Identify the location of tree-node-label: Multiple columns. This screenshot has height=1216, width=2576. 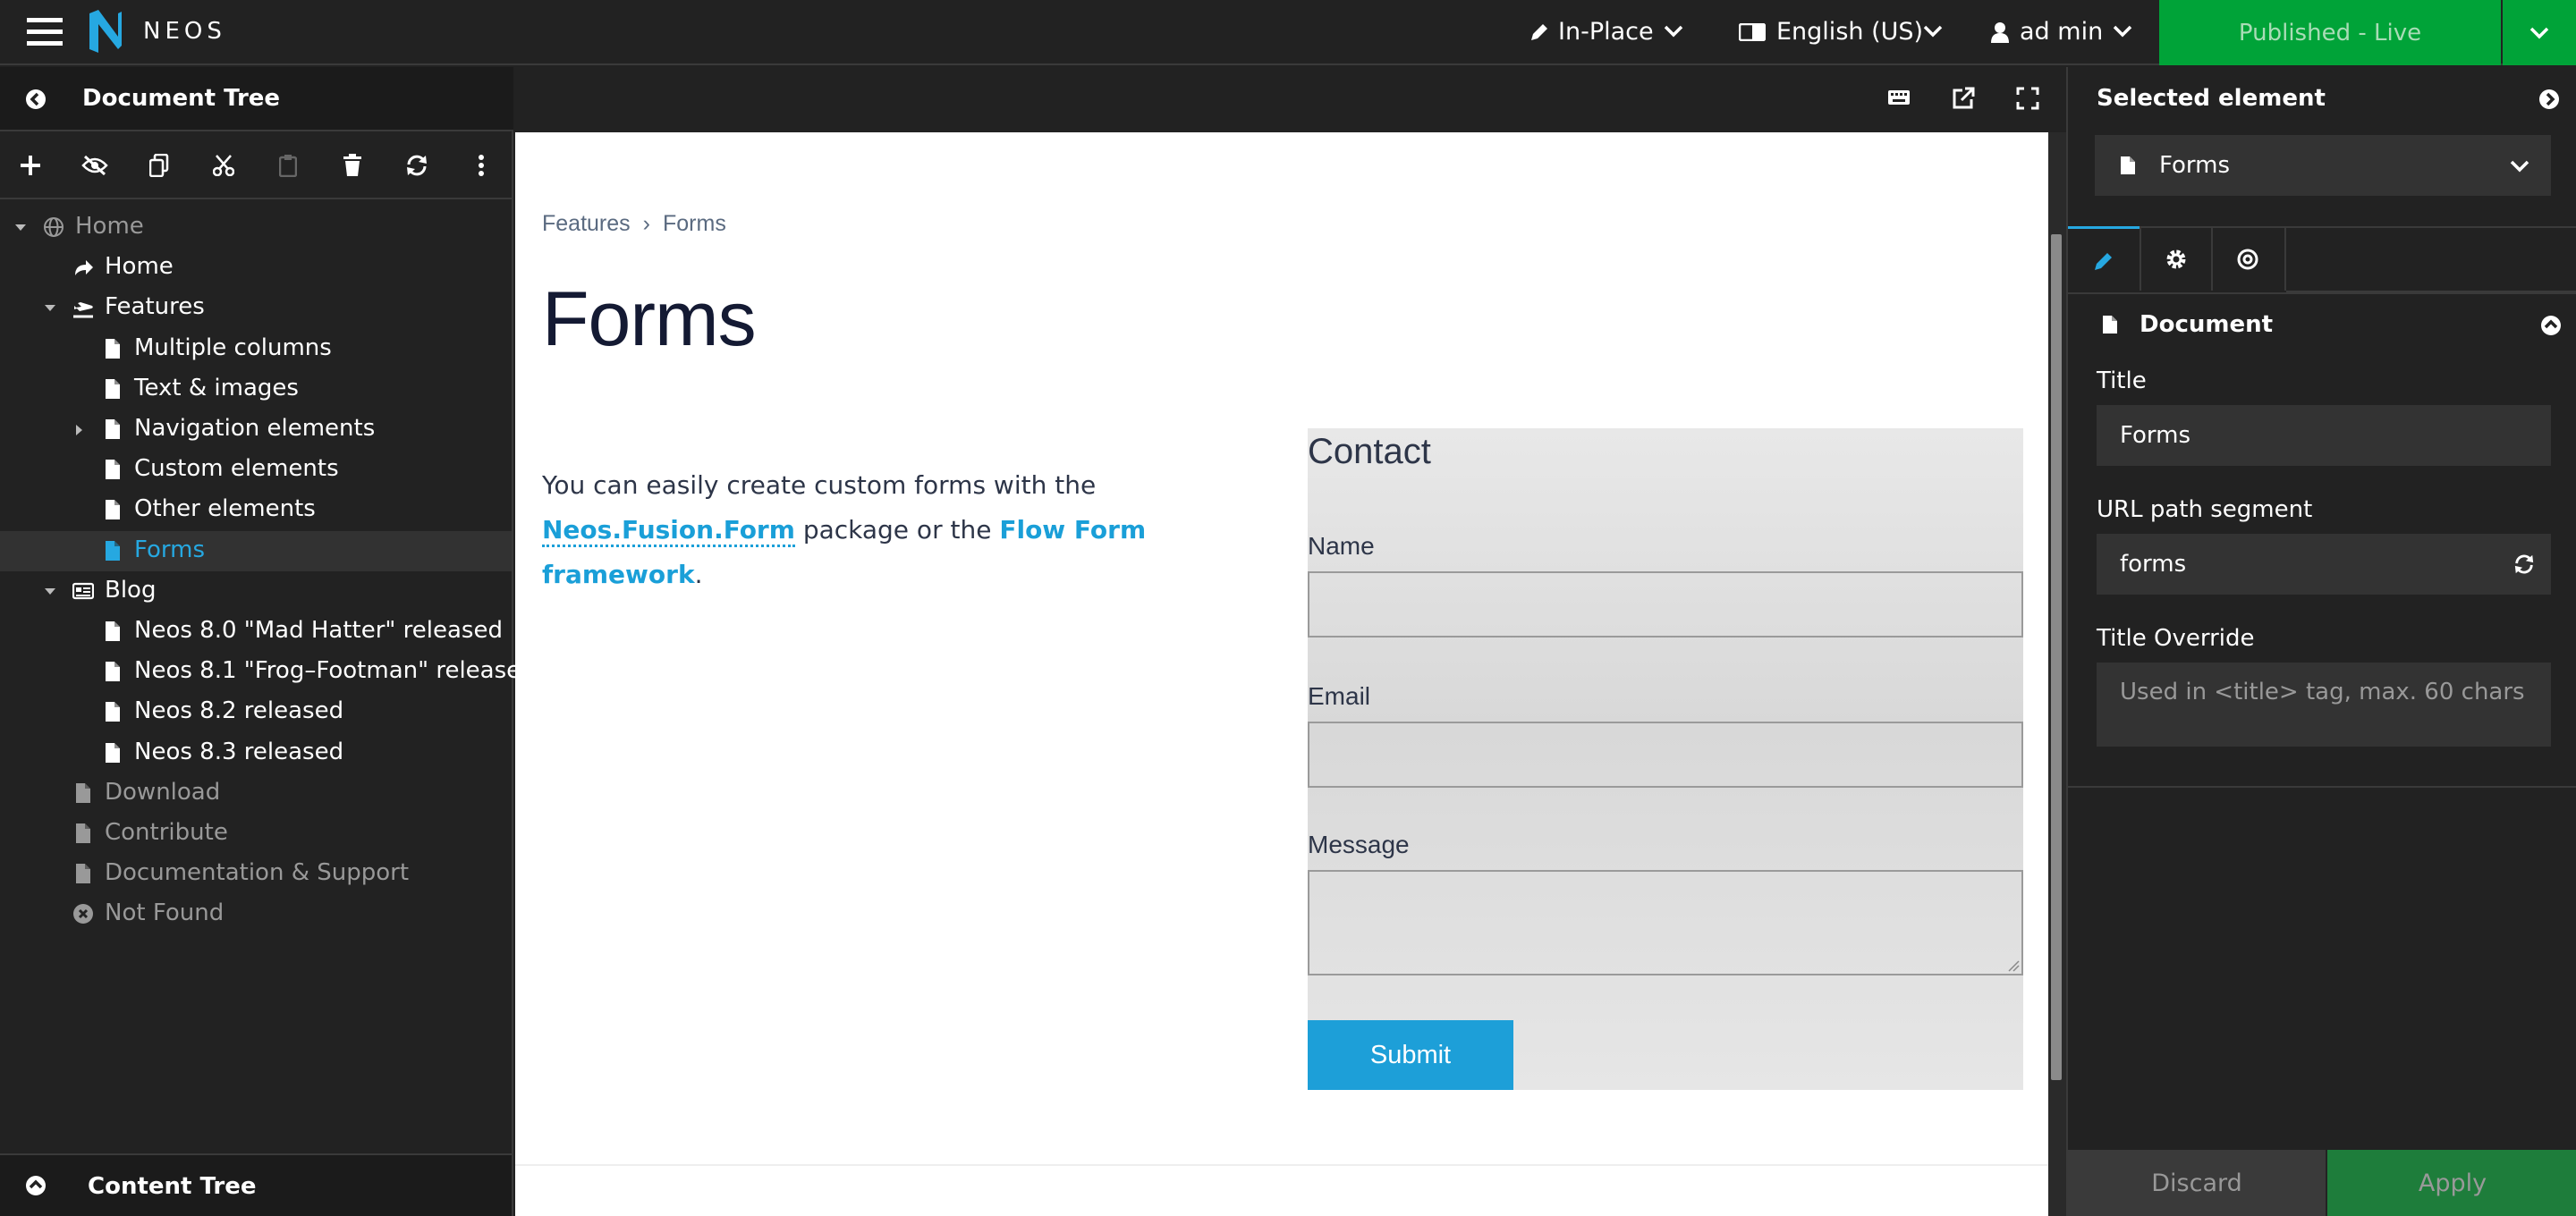
(233, 348).